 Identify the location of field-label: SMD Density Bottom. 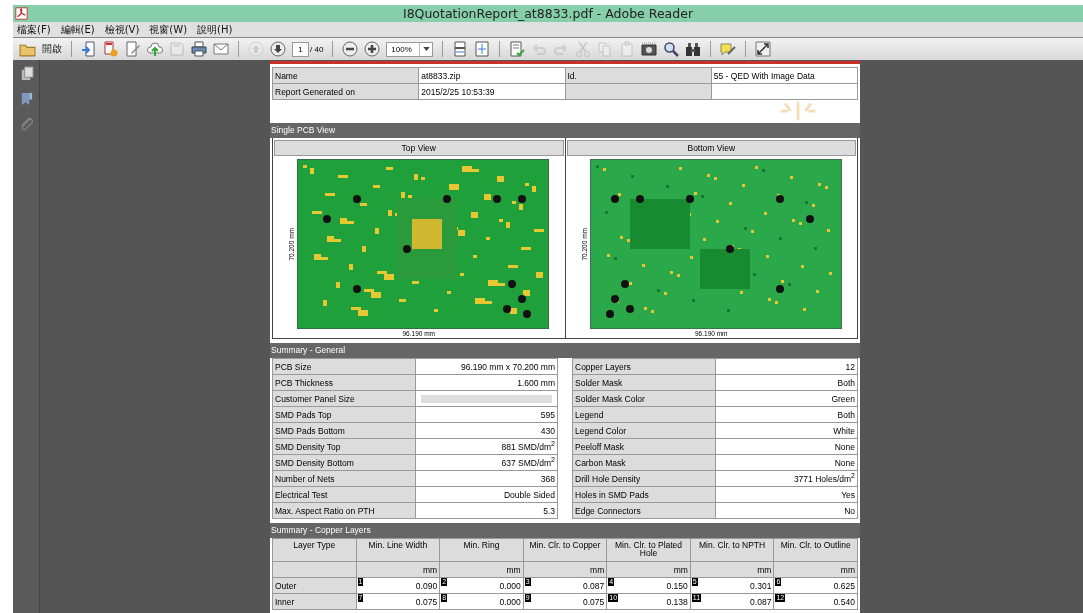
(314, 462).